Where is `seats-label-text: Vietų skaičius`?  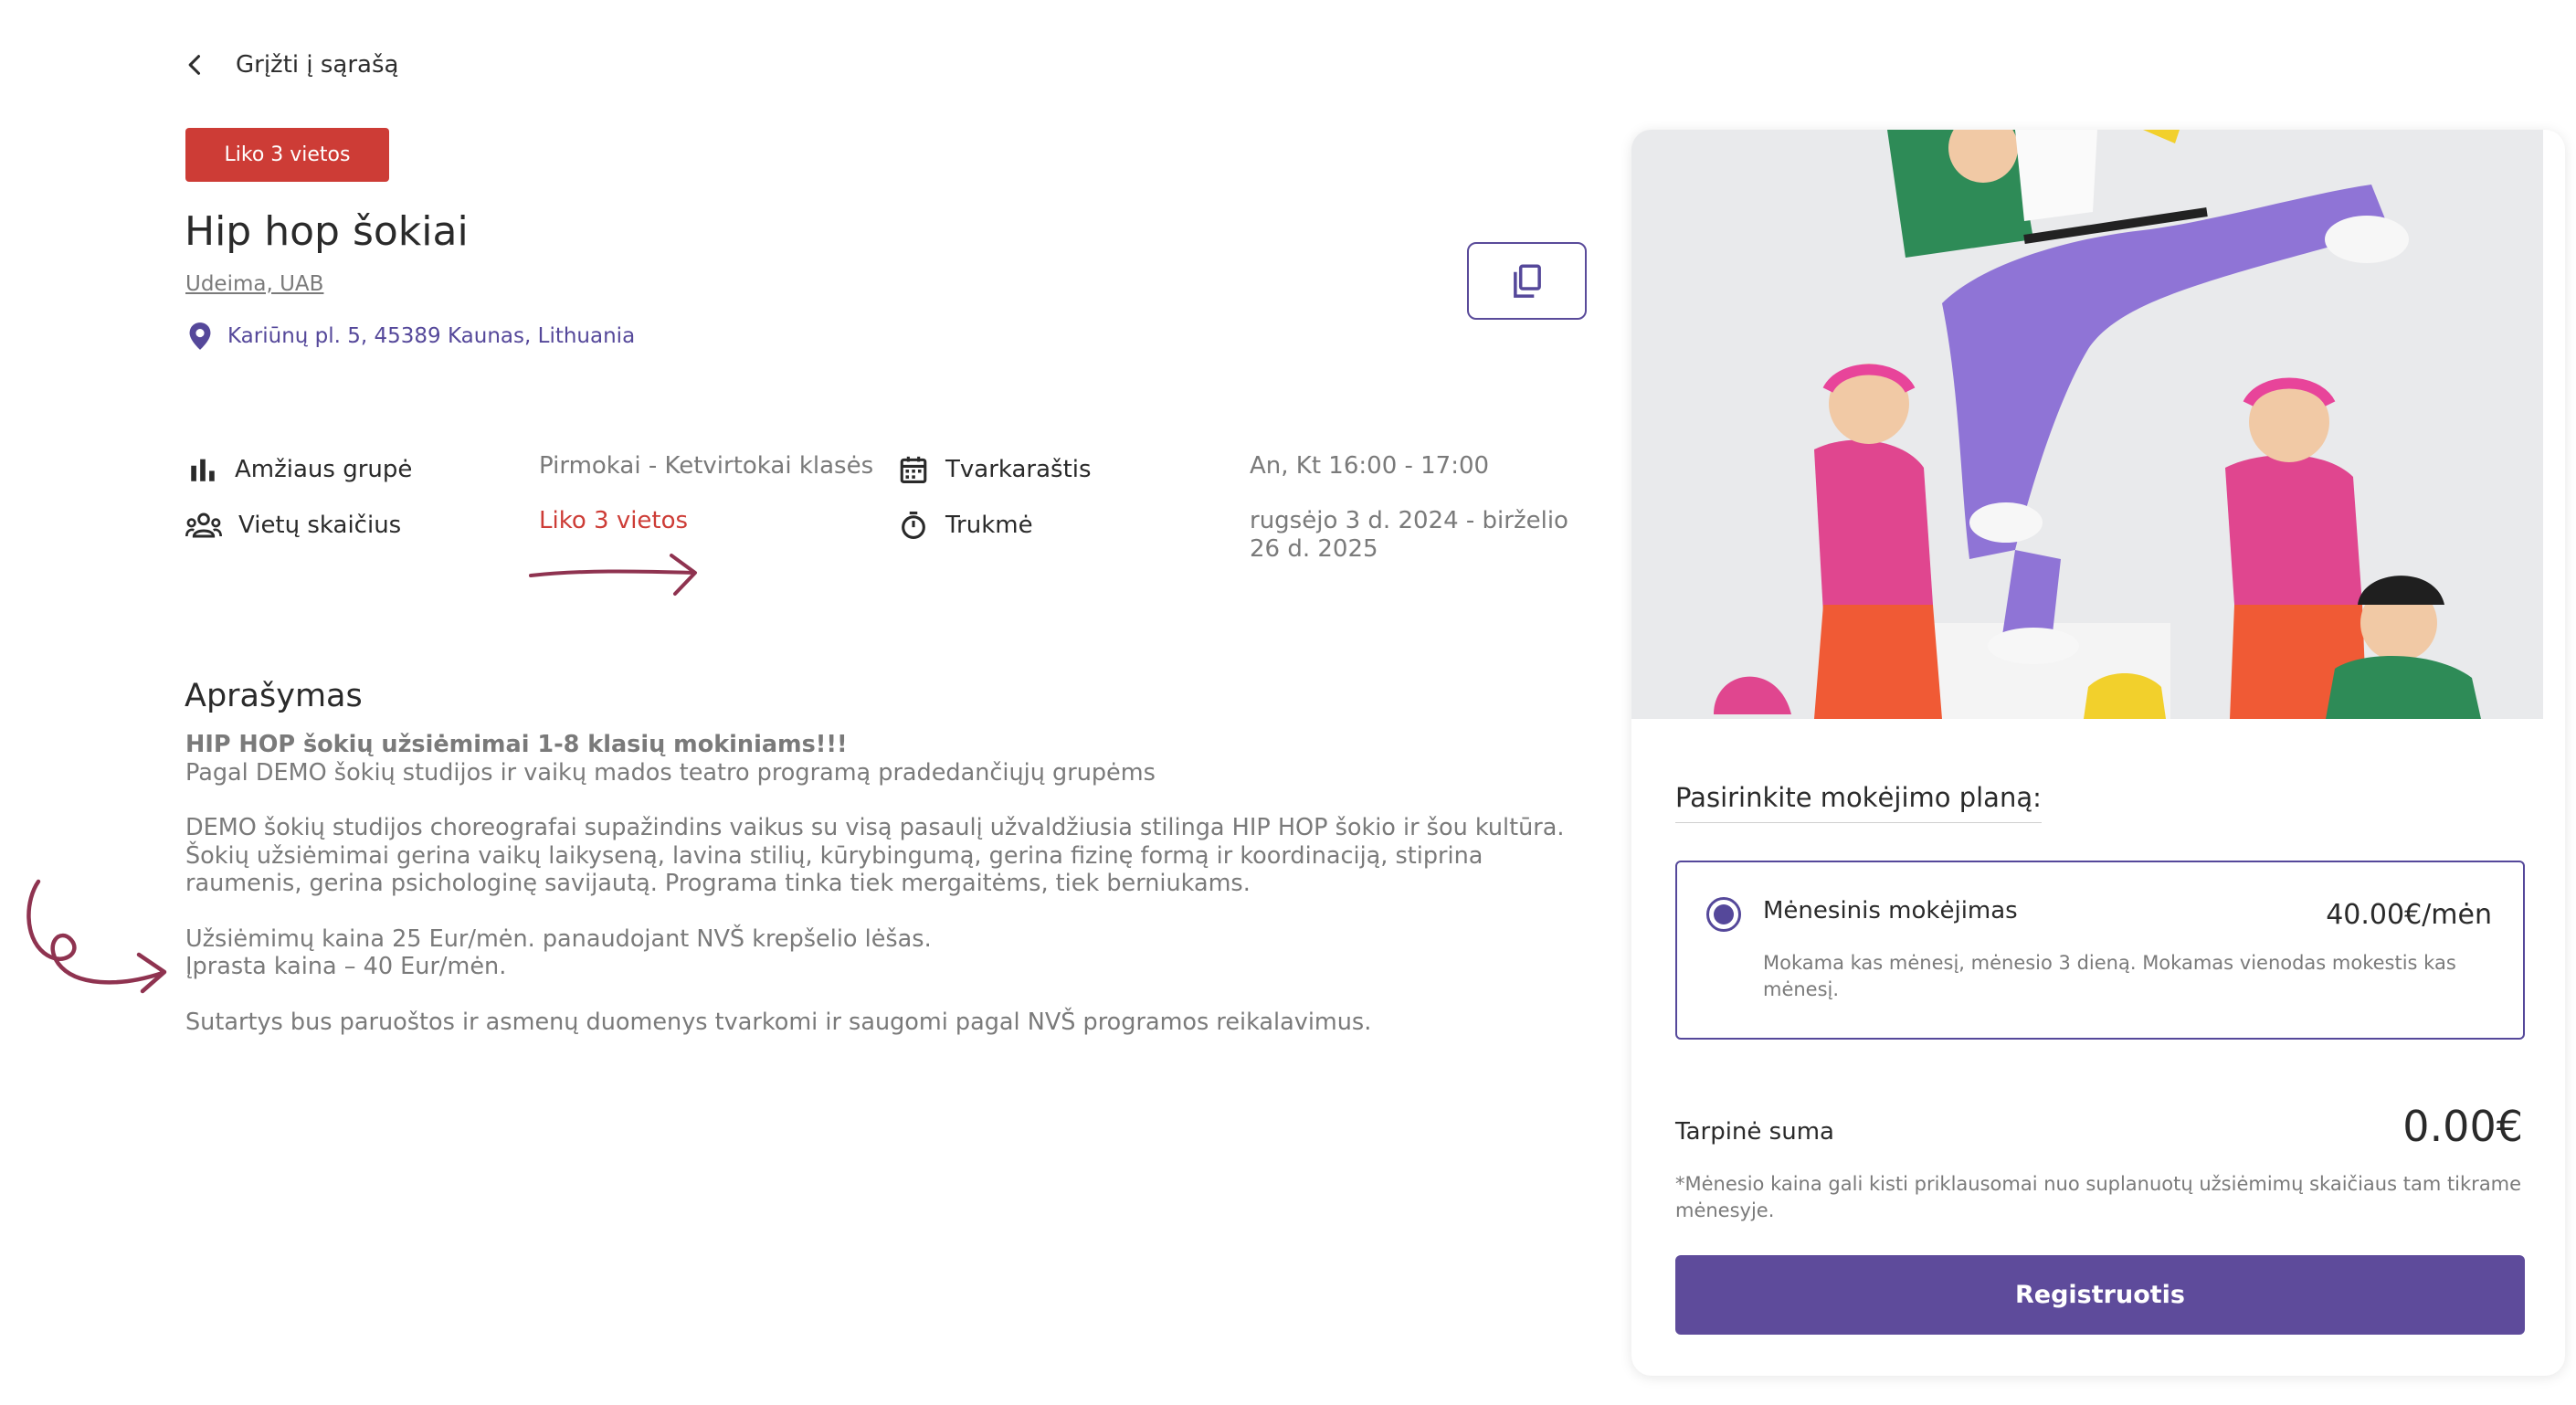 seats-label-text: Vietų skaičius is located at coordinates (320, 525).